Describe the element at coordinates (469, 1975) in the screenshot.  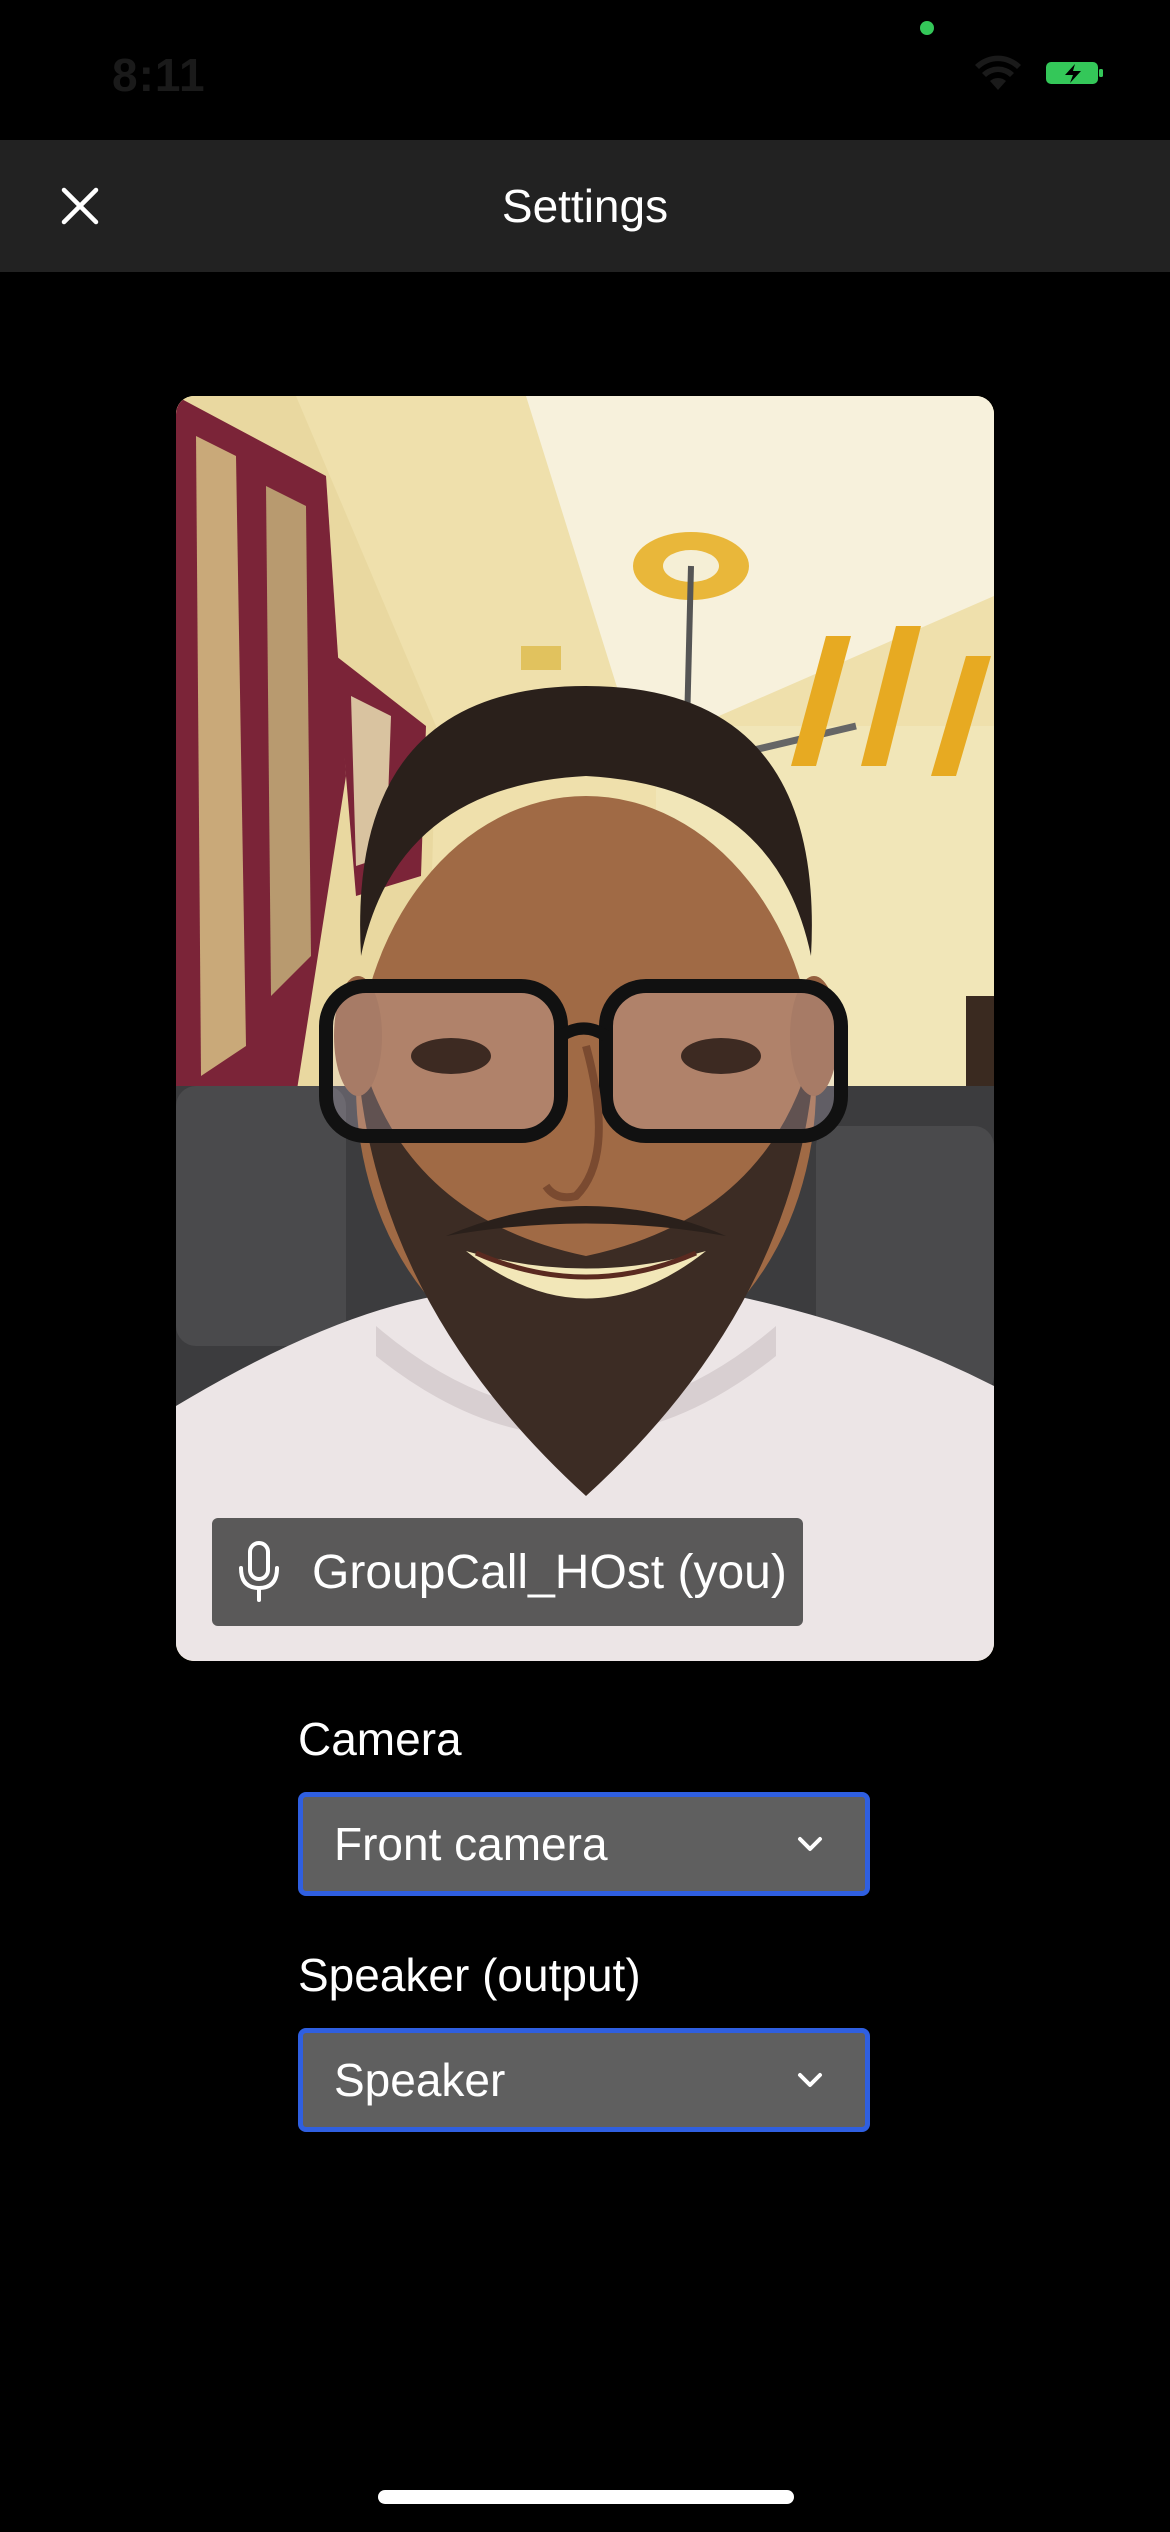
I see `speaker-label: Speaker (output)` at that location.